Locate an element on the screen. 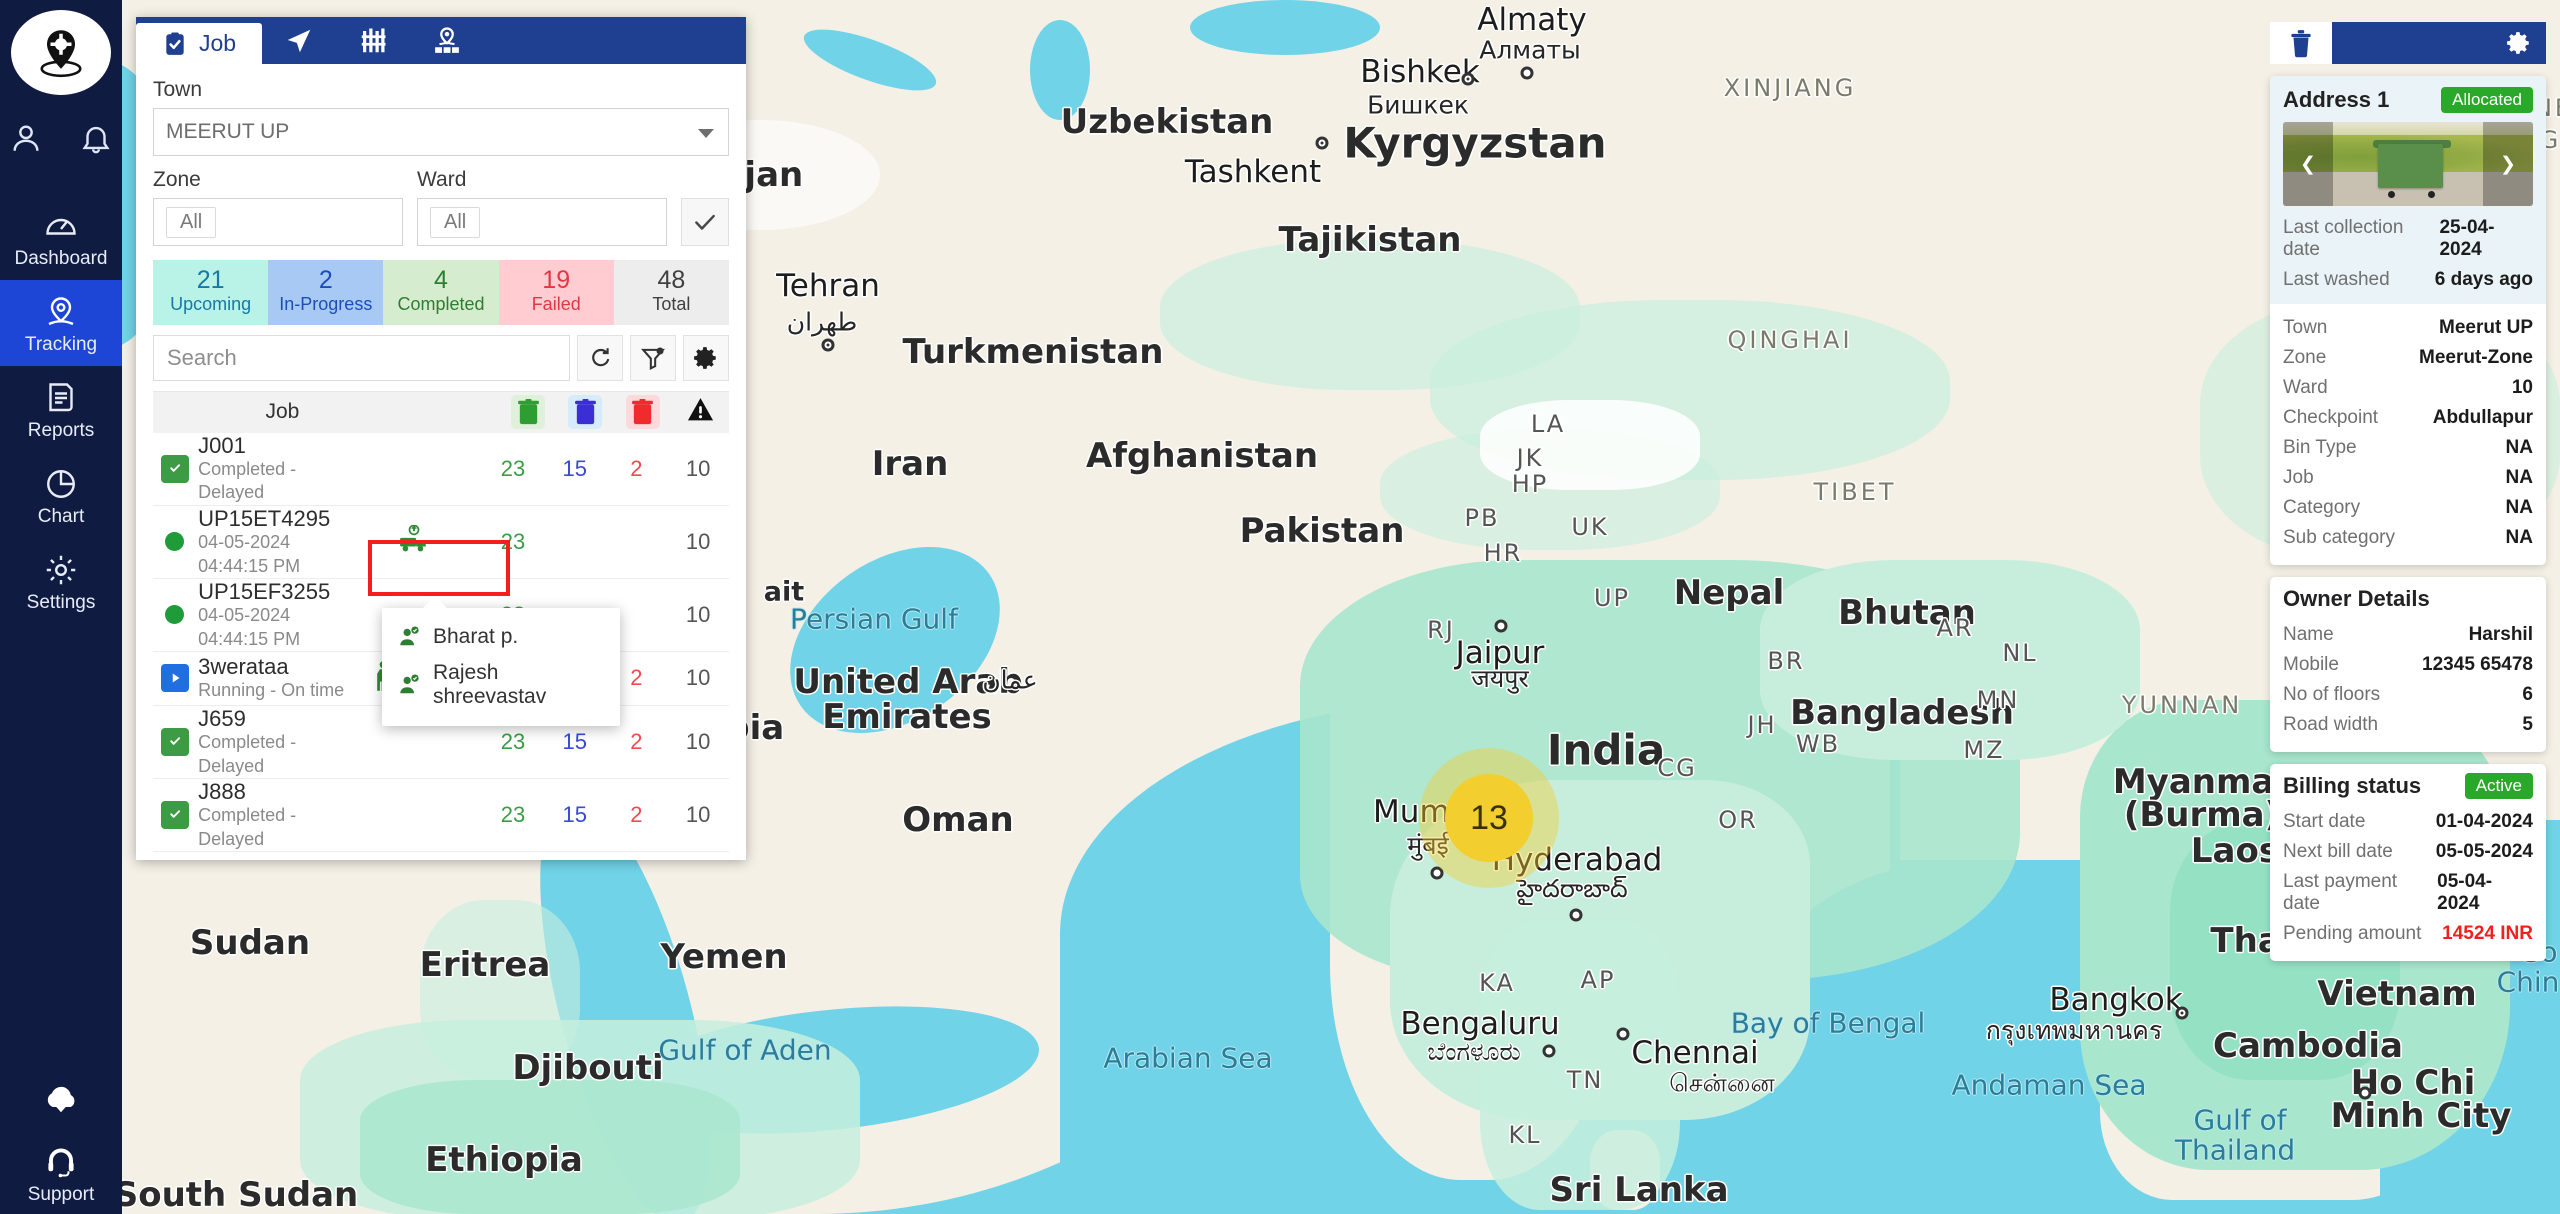 This screenshot has height=1214, width=2560. city-dot-chennai is located at coordinates (1623, 1034).